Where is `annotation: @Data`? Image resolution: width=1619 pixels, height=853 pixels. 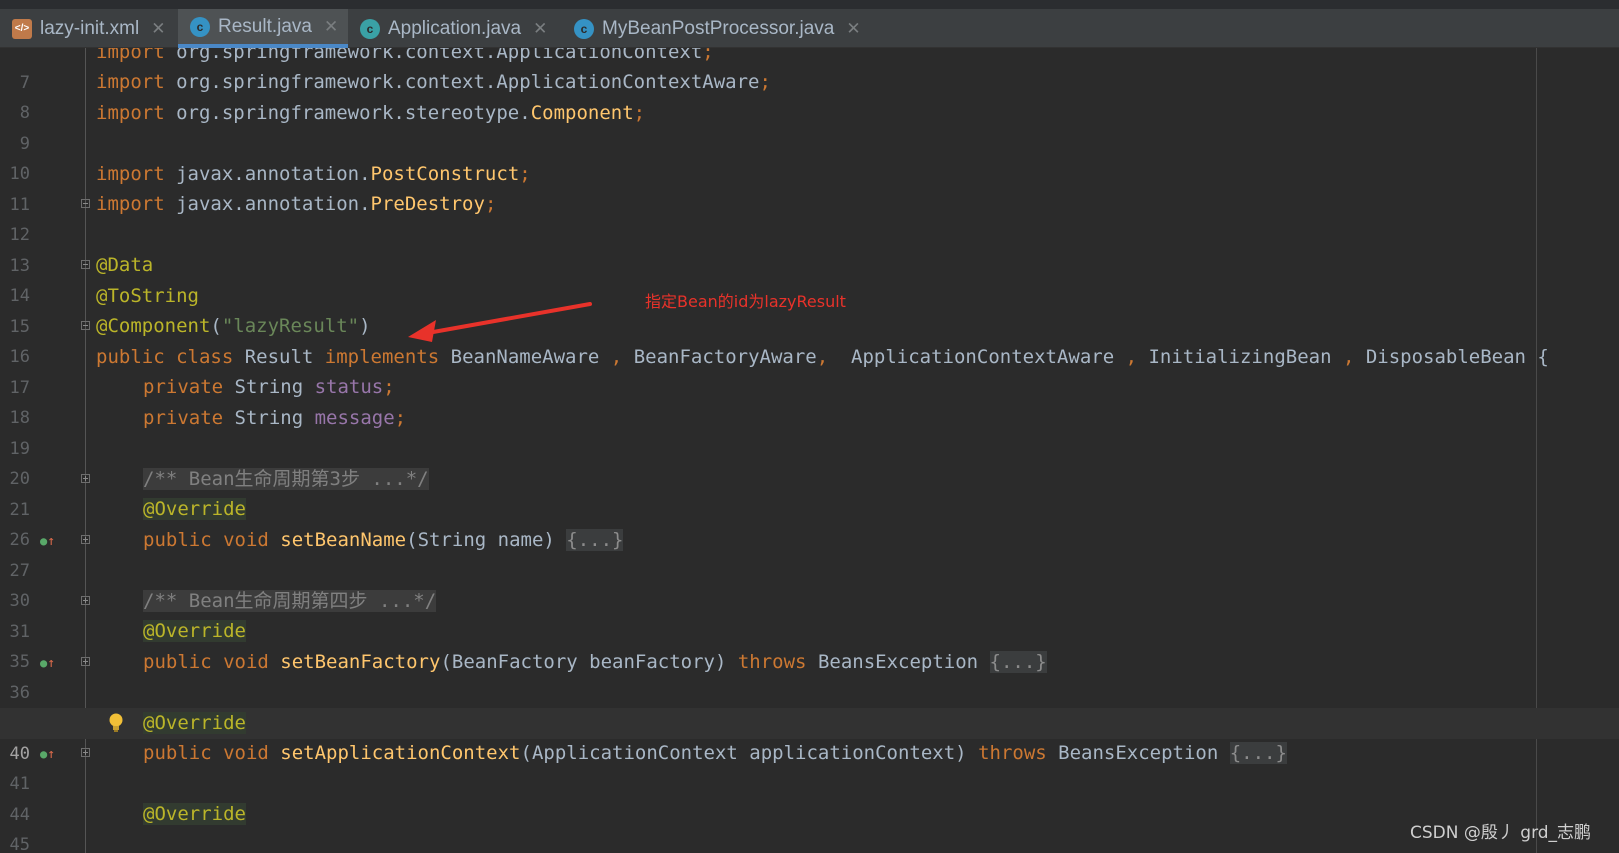 annotation: @Data is located at coordinates (125, 265).